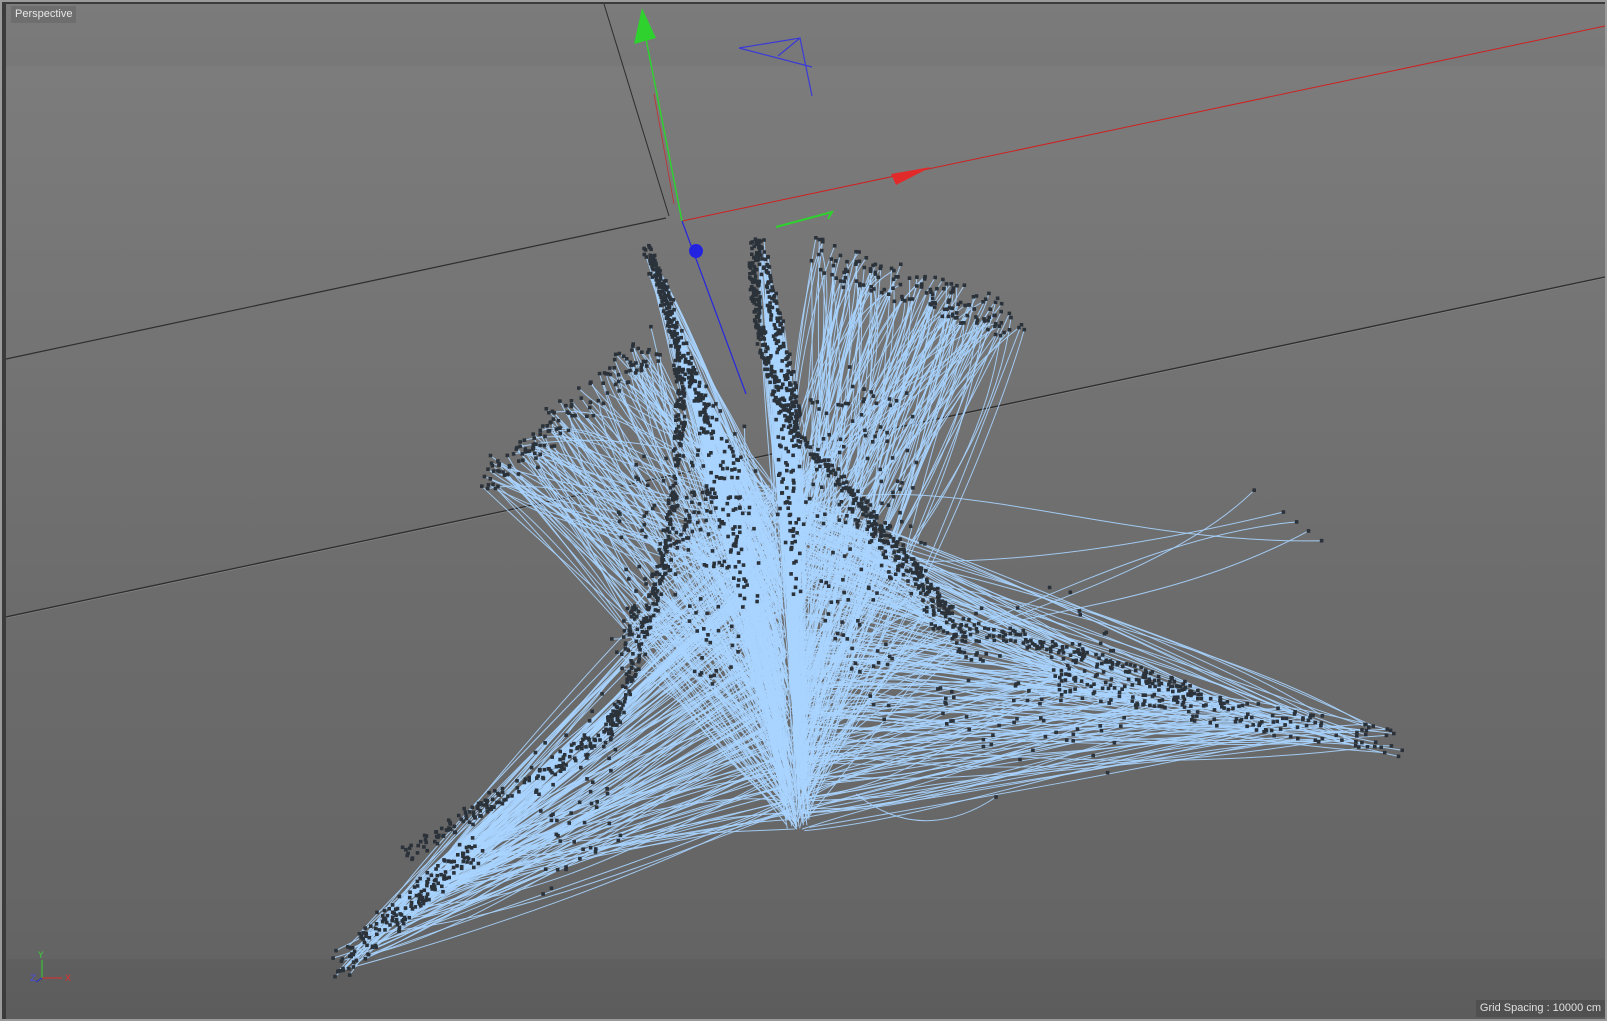 This screenshot has width=1607, height=1021. What do you see at coordinates (1143, 123) in the screenshot?
I see `x-axis-line` at bounding box center [1143, 123].